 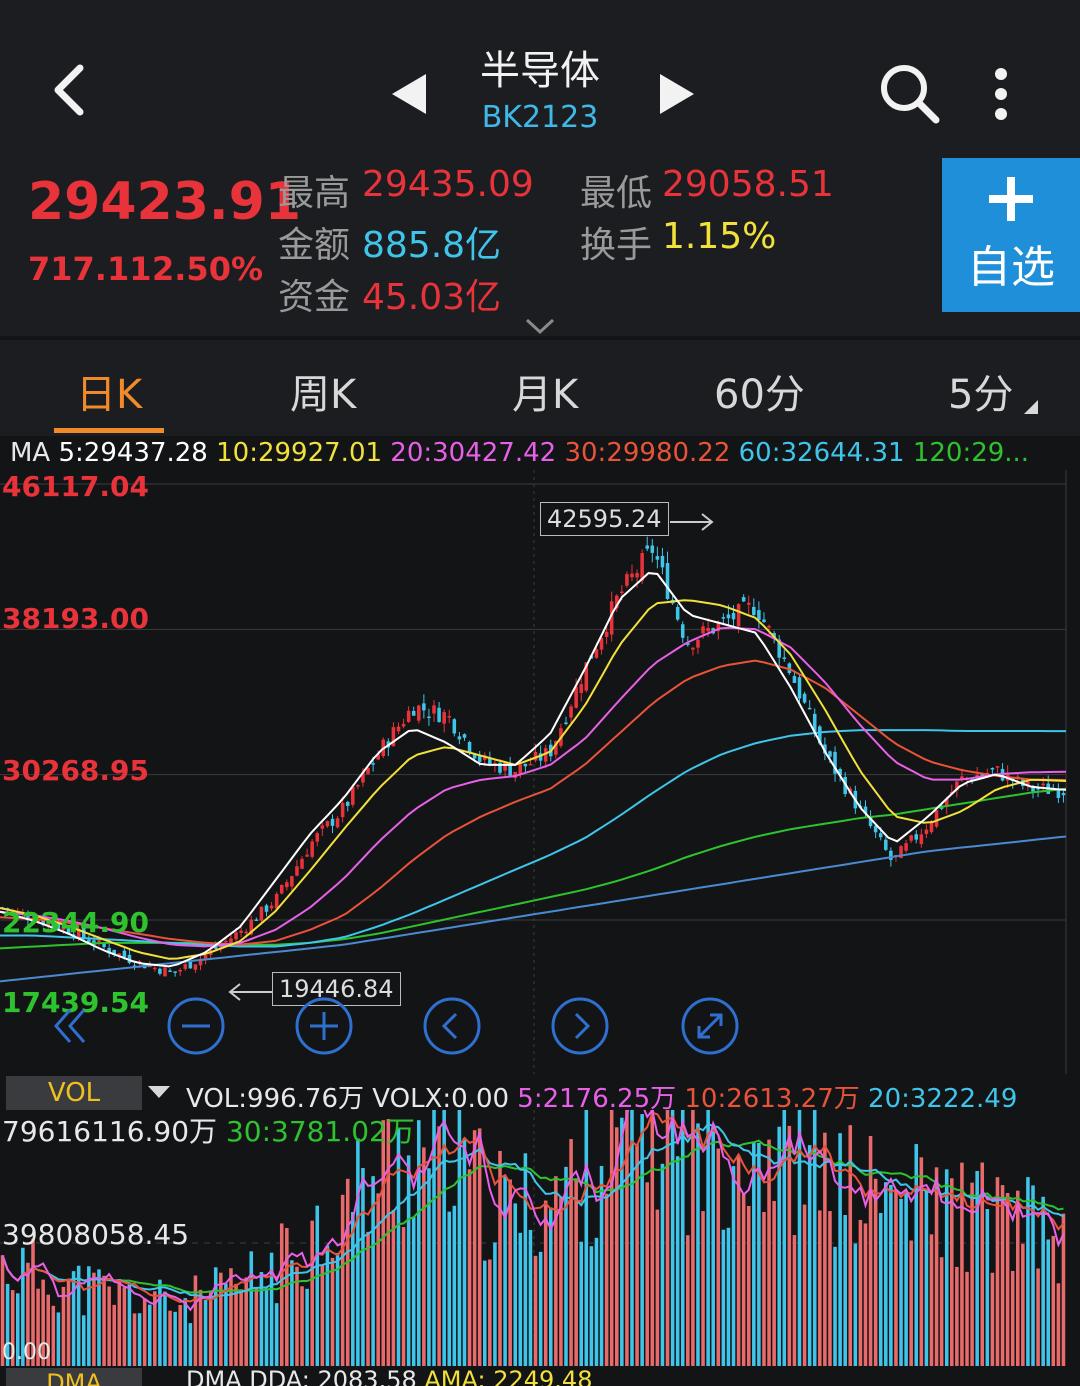 I want to click on tab-weekly-k: 周K, so click(x=323, y=391).